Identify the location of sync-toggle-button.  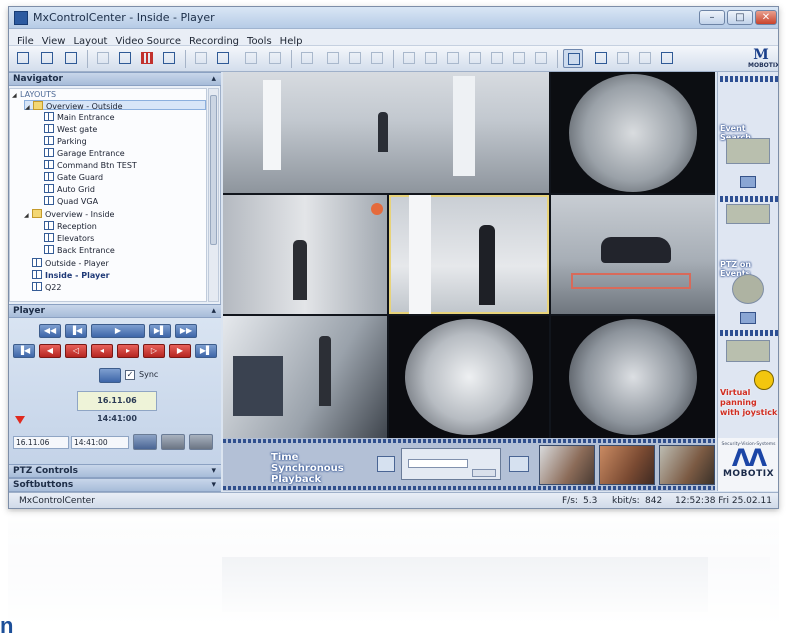
(110, 375).